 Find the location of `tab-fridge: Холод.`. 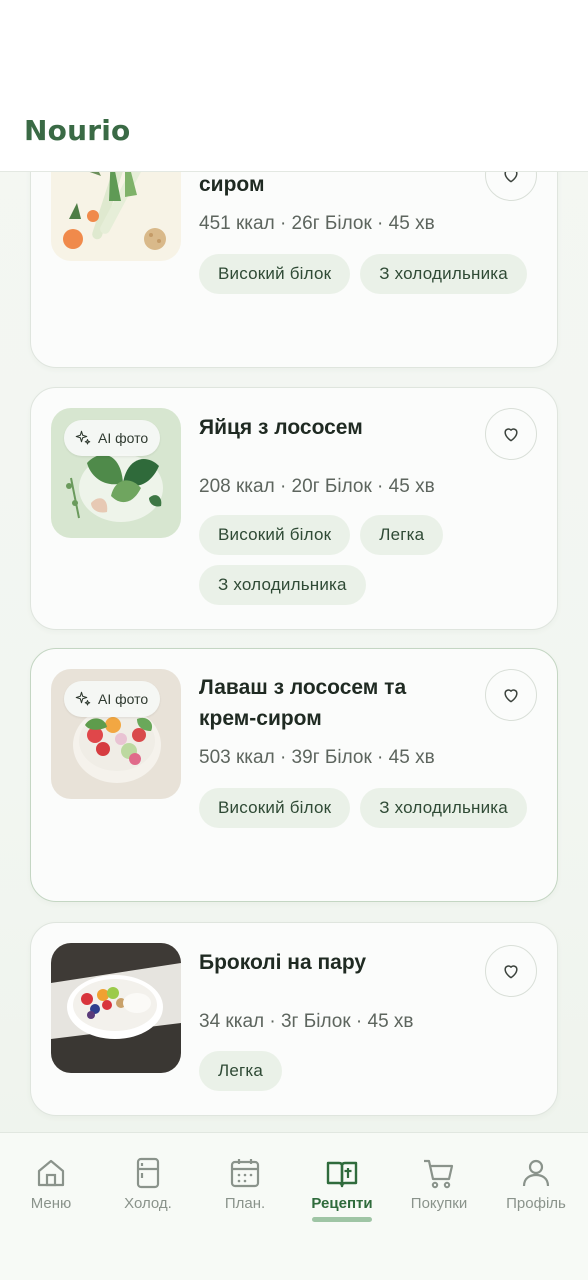

tab-fridge: Холод. is located at coordinates (148, 1183).